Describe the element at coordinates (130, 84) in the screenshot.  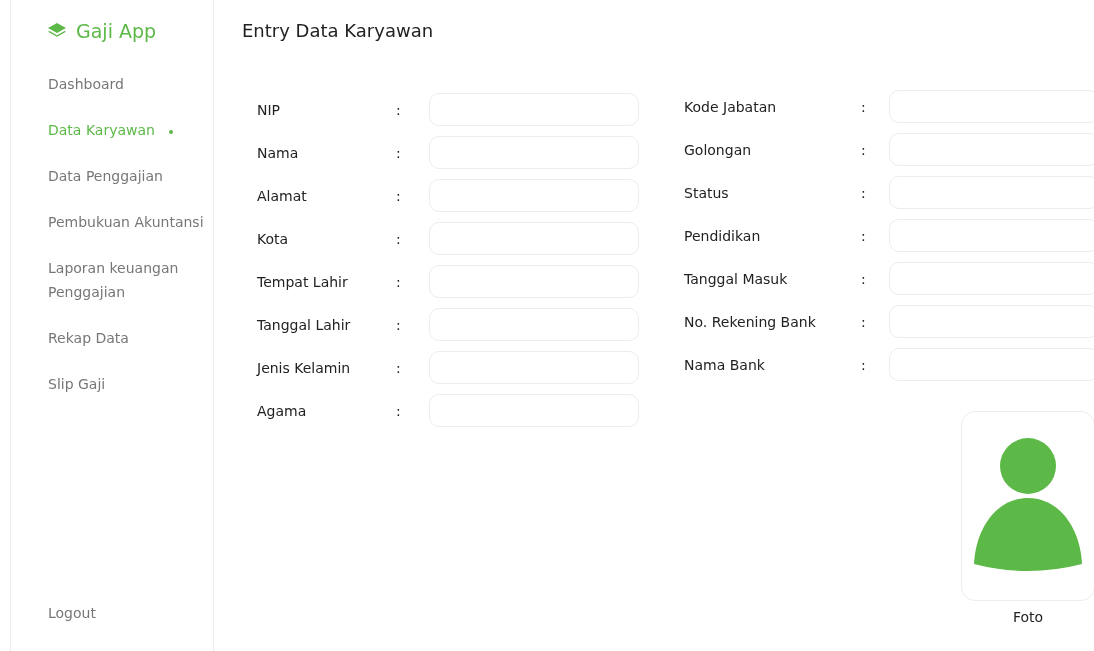
I see `nav-item: Dashboard` at that location.